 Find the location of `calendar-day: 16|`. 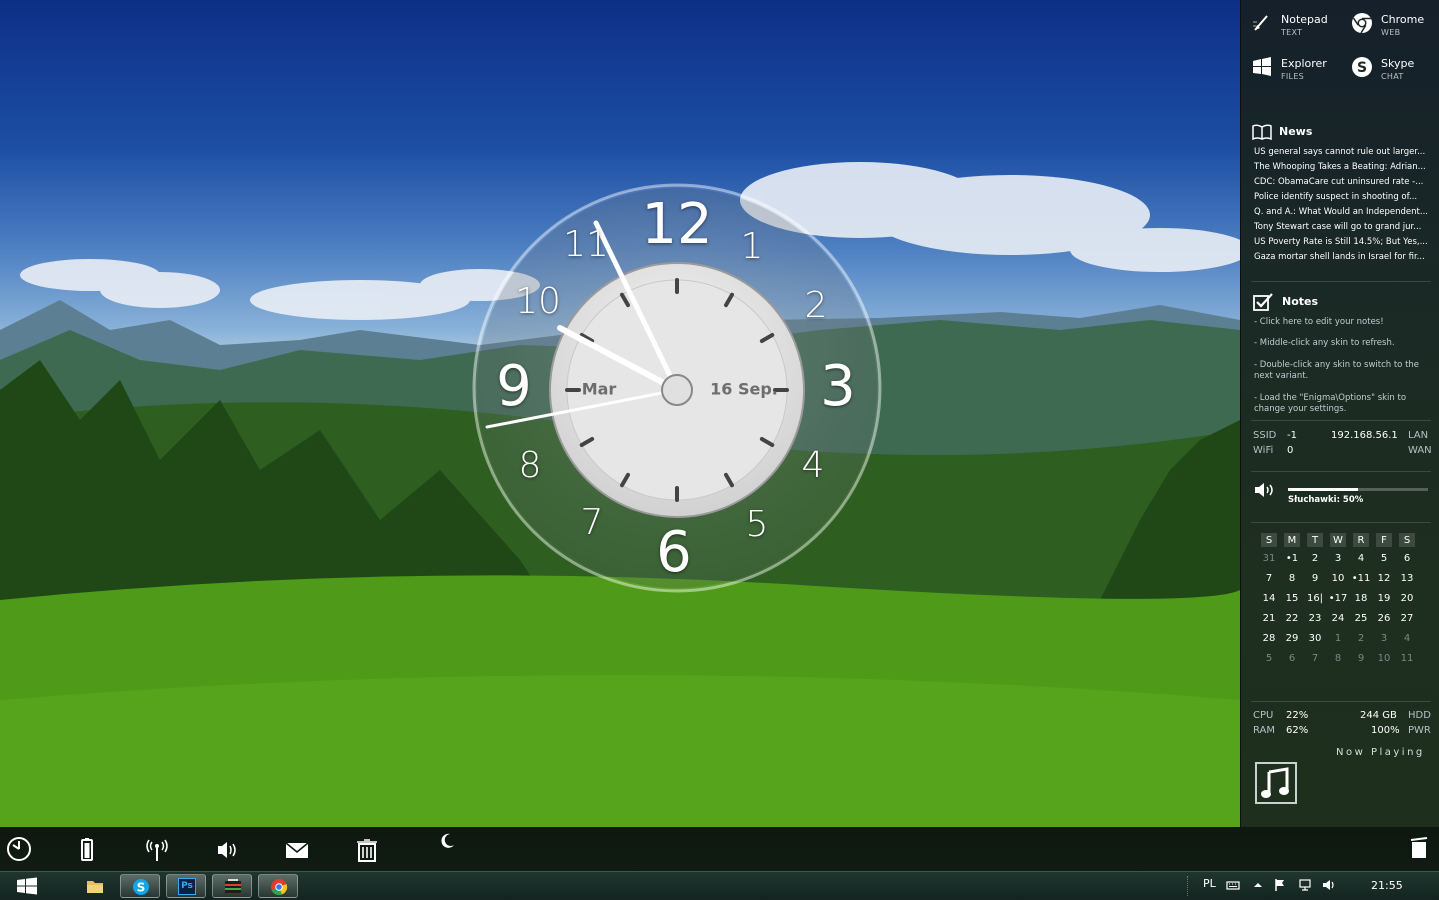

calendar-day: 16| is located at coordinates (1315, 598).